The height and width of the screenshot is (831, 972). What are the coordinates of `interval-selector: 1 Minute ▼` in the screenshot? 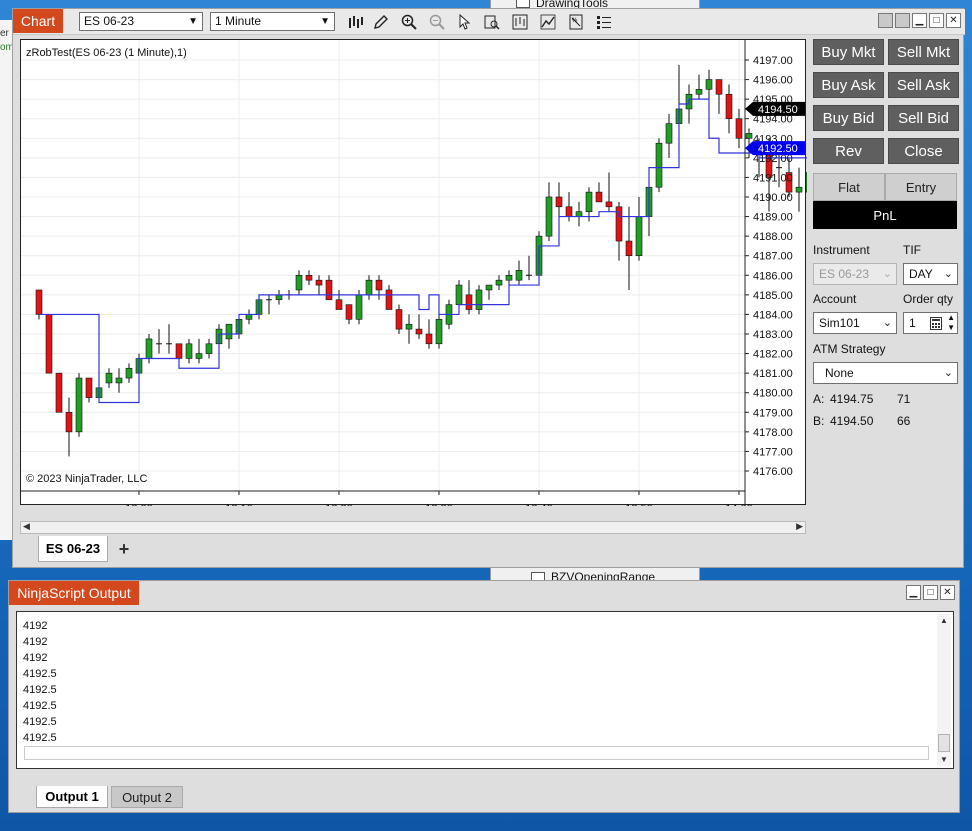 It's located at (272, 21).